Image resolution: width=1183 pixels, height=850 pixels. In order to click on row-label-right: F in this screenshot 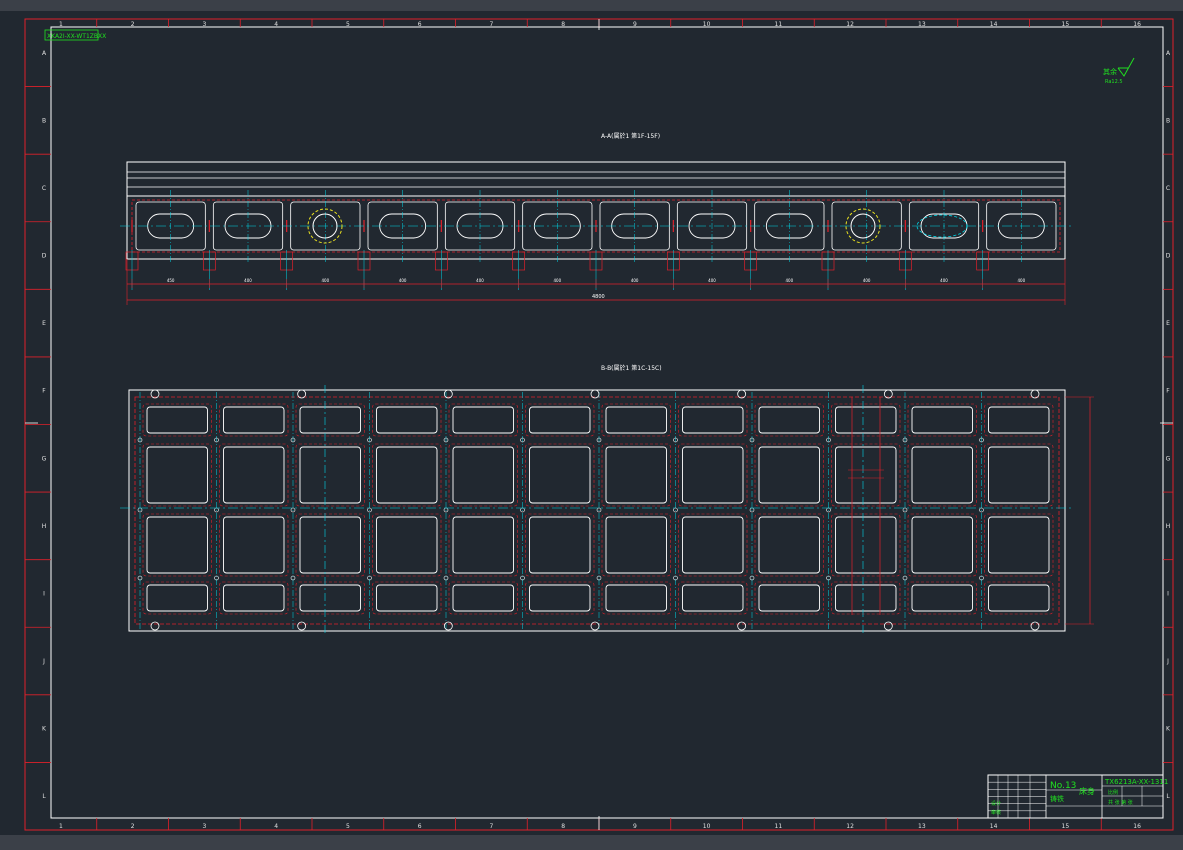, I will do `click(1168, 391)`.